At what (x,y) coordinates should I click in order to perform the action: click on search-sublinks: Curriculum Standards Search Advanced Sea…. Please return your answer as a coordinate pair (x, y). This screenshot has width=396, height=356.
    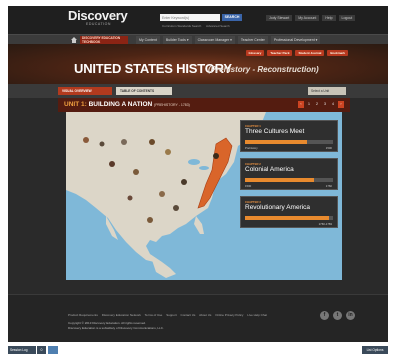
    Looking at the image, I should click on (198, 26).